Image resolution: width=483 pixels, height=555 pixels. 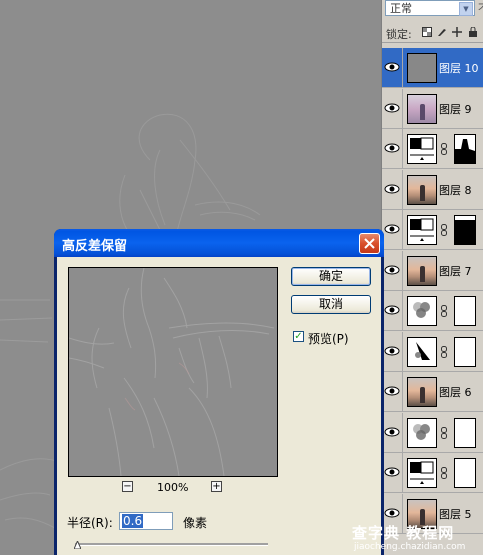 What do you see at coordinates (298, 336) in the screenshot?
I see `preview-checkbox: ✓` at bounding box center [298, 336].